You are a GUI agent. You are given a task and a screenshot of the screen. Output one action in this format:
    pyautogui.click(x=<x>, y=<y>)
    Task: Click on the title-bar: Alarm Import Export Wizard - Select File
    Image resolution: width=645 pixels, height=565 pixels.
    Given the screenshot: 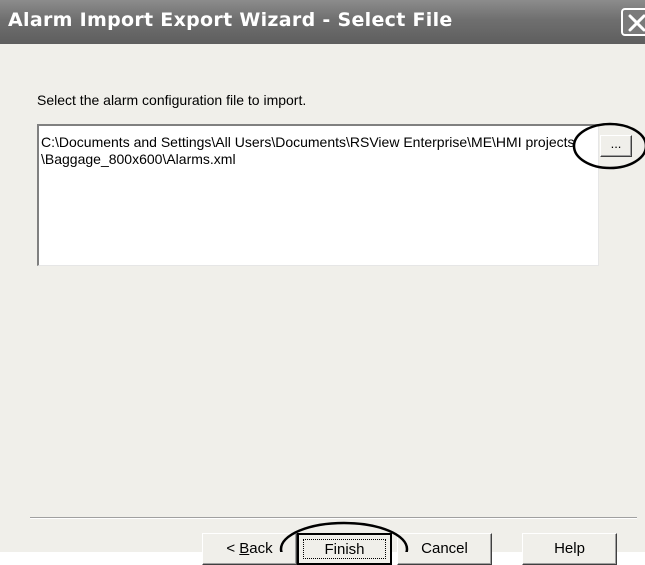 What is the action you would take?
    pyautogui.click(x=322, y=22)
    